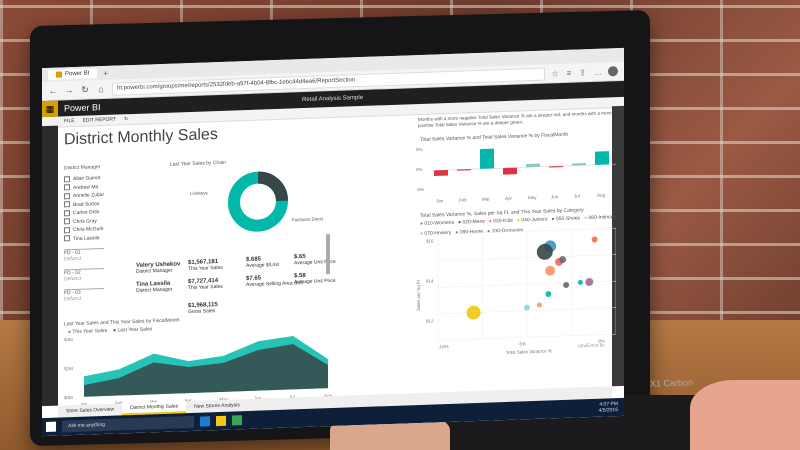 The height and width of the screenshot is (450, 800). What do you see at coordinates (99, 120) in the screenshot?
I see `edit-report-button: EDIT REPORT` at bounding box center [99, 120].